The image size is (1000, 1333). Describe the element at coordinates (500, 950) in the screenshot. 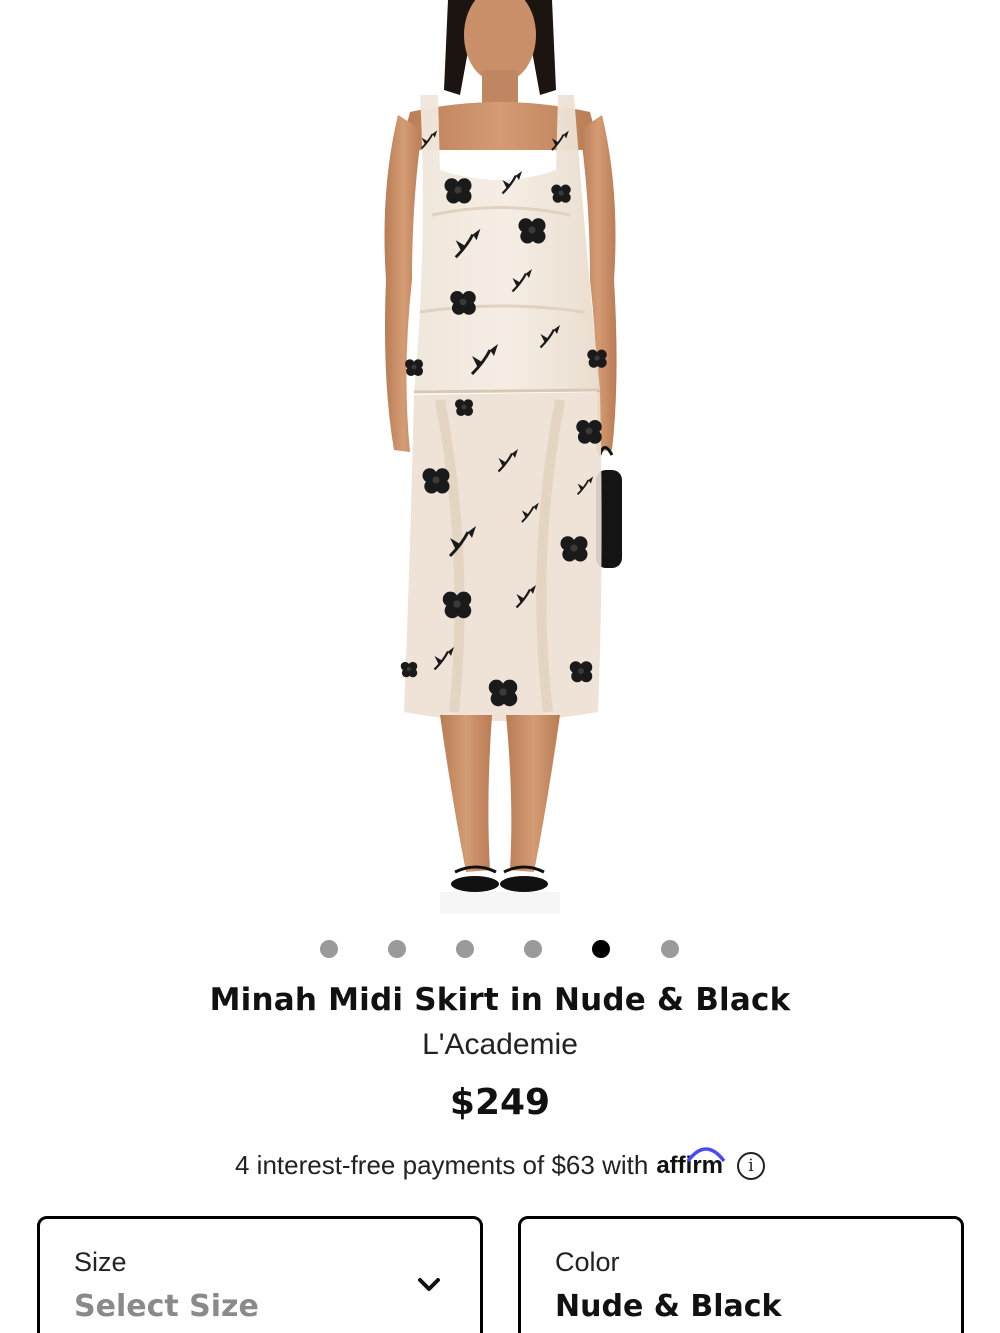

I see `image-carousel-indicator` at that location.